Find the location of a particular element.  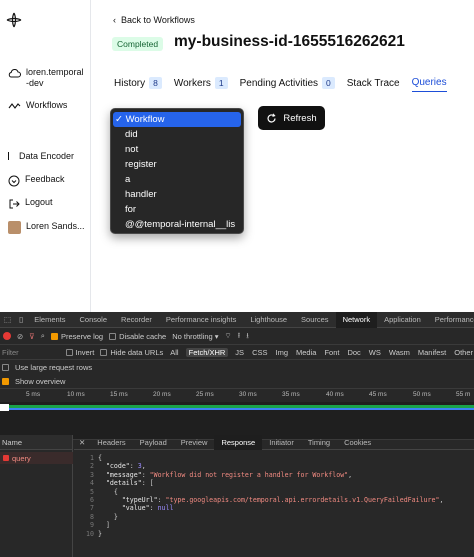

status-badge: Completed is located at coordinates (138, 44).